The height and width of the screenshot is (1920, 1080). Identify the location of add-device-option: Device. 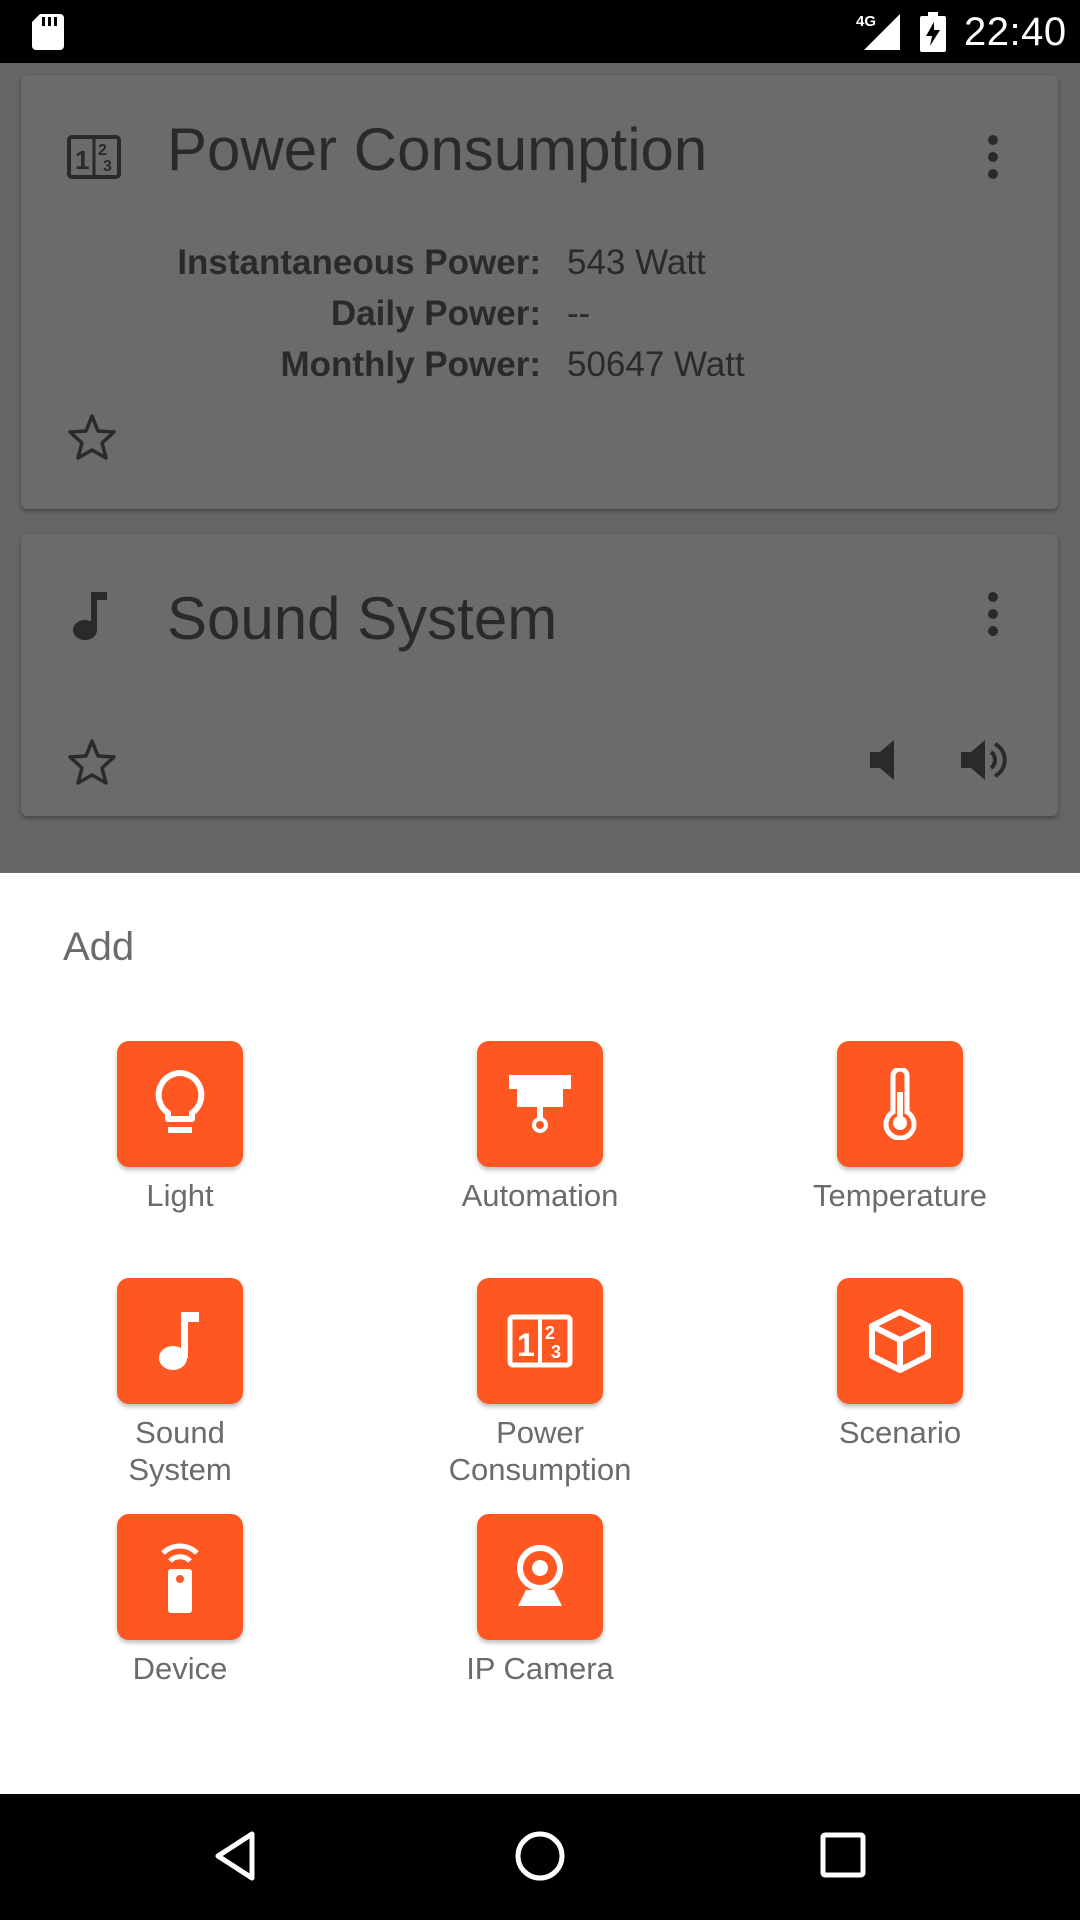
(180, 1600).